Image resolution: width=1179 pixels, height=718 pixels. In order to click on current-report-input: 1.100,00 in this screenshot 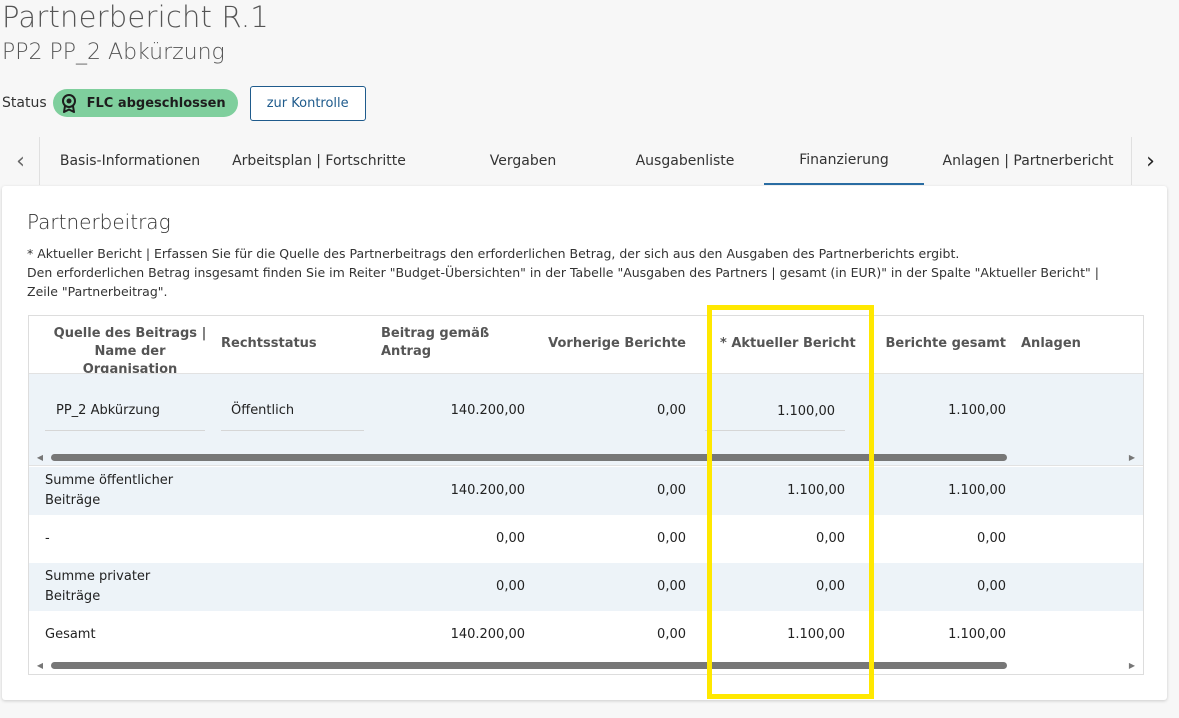, I will do `click(777, 411)`.